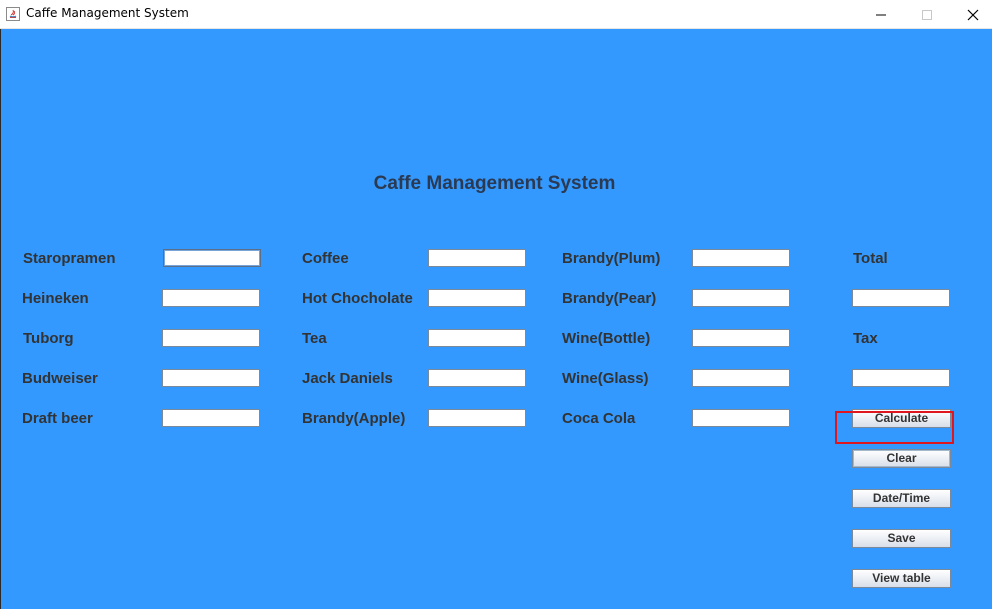 The image size is (992, 609). I want to click on label-staropramen: Staropramen, so click(69, 258).